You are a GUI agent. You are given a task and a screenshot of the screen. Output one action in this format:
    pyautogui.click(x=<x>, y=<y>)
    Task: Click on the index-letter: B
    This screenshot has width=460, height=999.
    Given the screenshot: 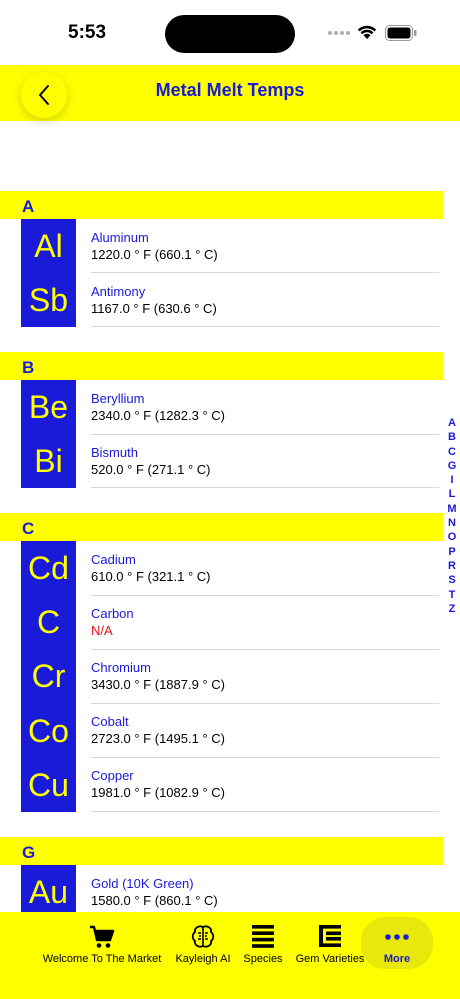 What is the action you would take?
    pyautogui.click(x=452, y=437)
    